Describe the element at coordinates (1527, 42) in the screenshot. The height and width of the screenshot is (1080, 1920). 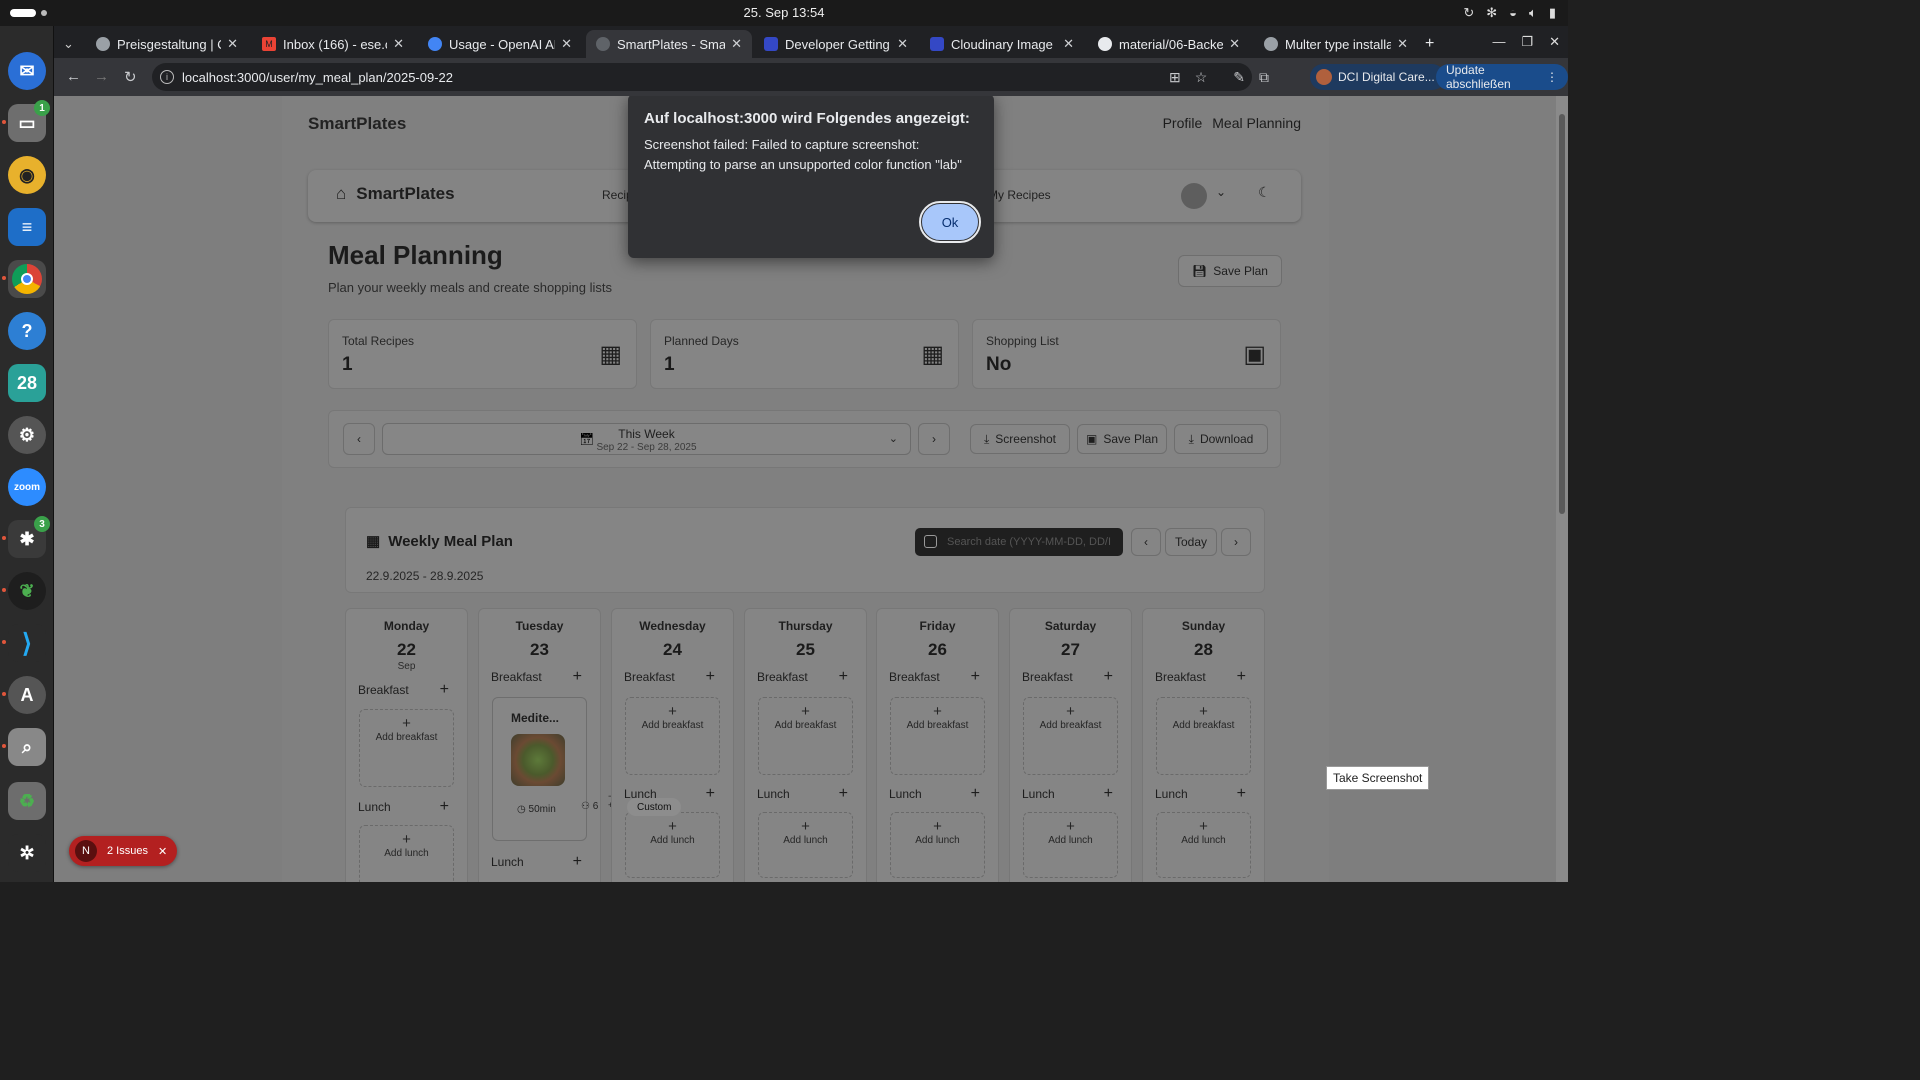
I see `maximize-icon: ❐` at that location.